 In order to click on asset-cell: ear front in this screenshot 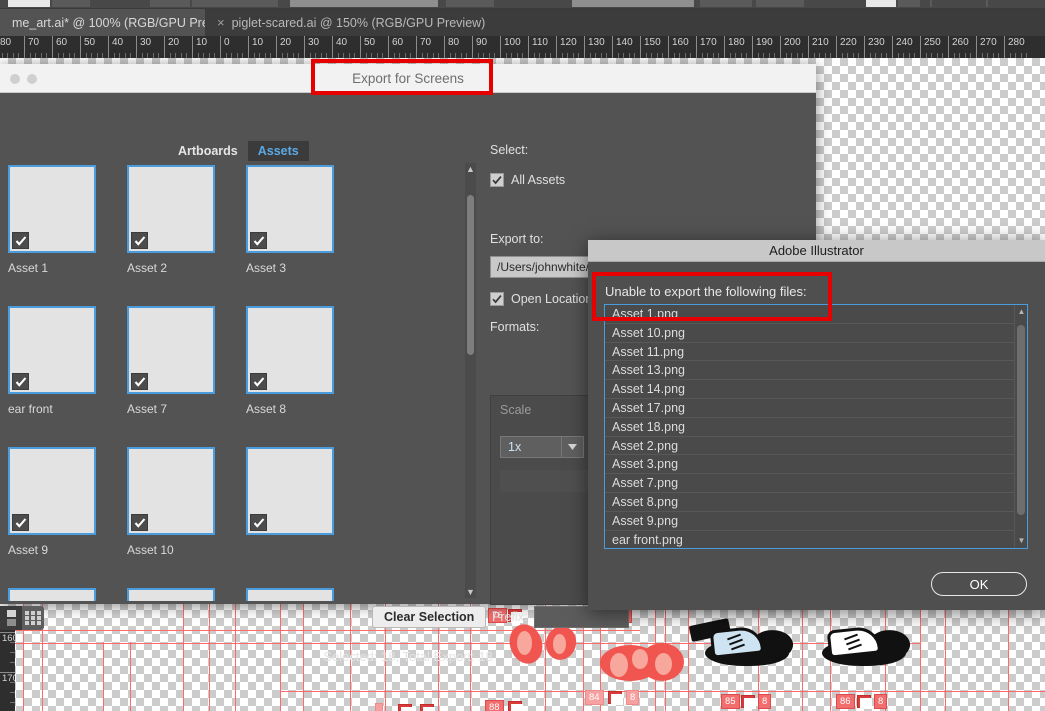, I will do `click(67, 376)`.